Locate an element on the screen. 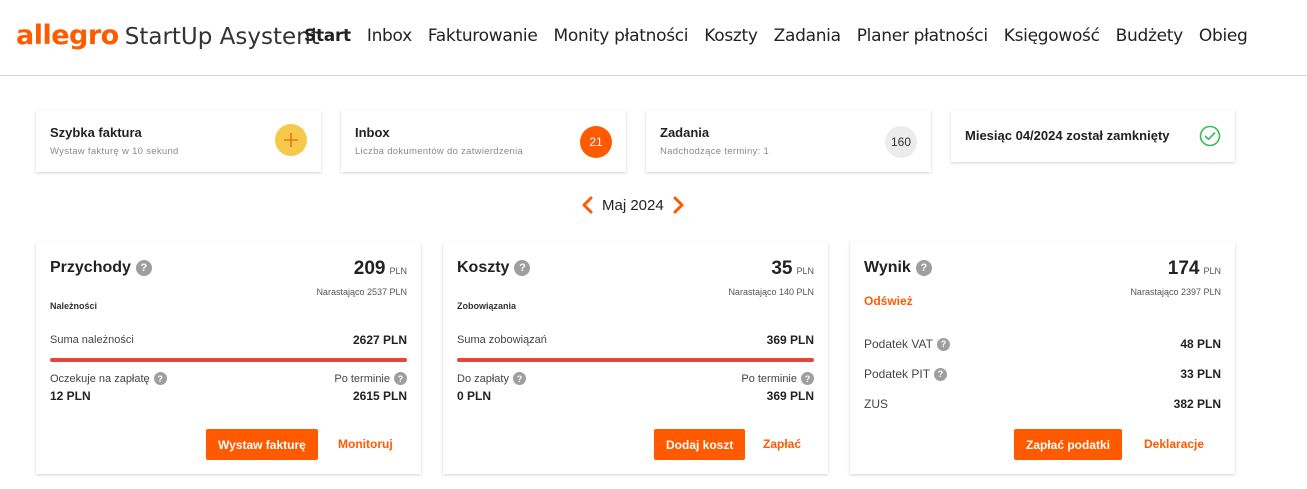 This screenshot has width=1307, height=489. waiting-label: Oczekuje na zapłatę is located at coordinates (100, 378).